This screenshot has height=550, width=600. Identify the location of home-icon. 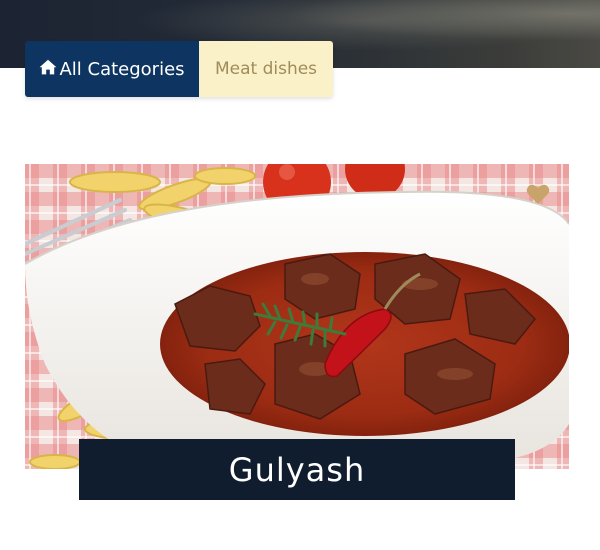
(49, 69).